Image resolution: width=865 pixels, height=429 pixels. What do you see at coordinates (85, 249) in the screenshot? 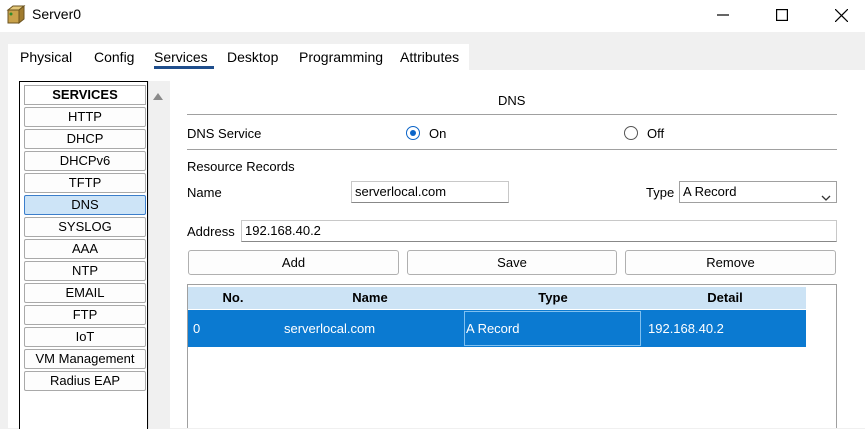
I see `service-aaa-button: AAA` at bounding box center [85, 249].